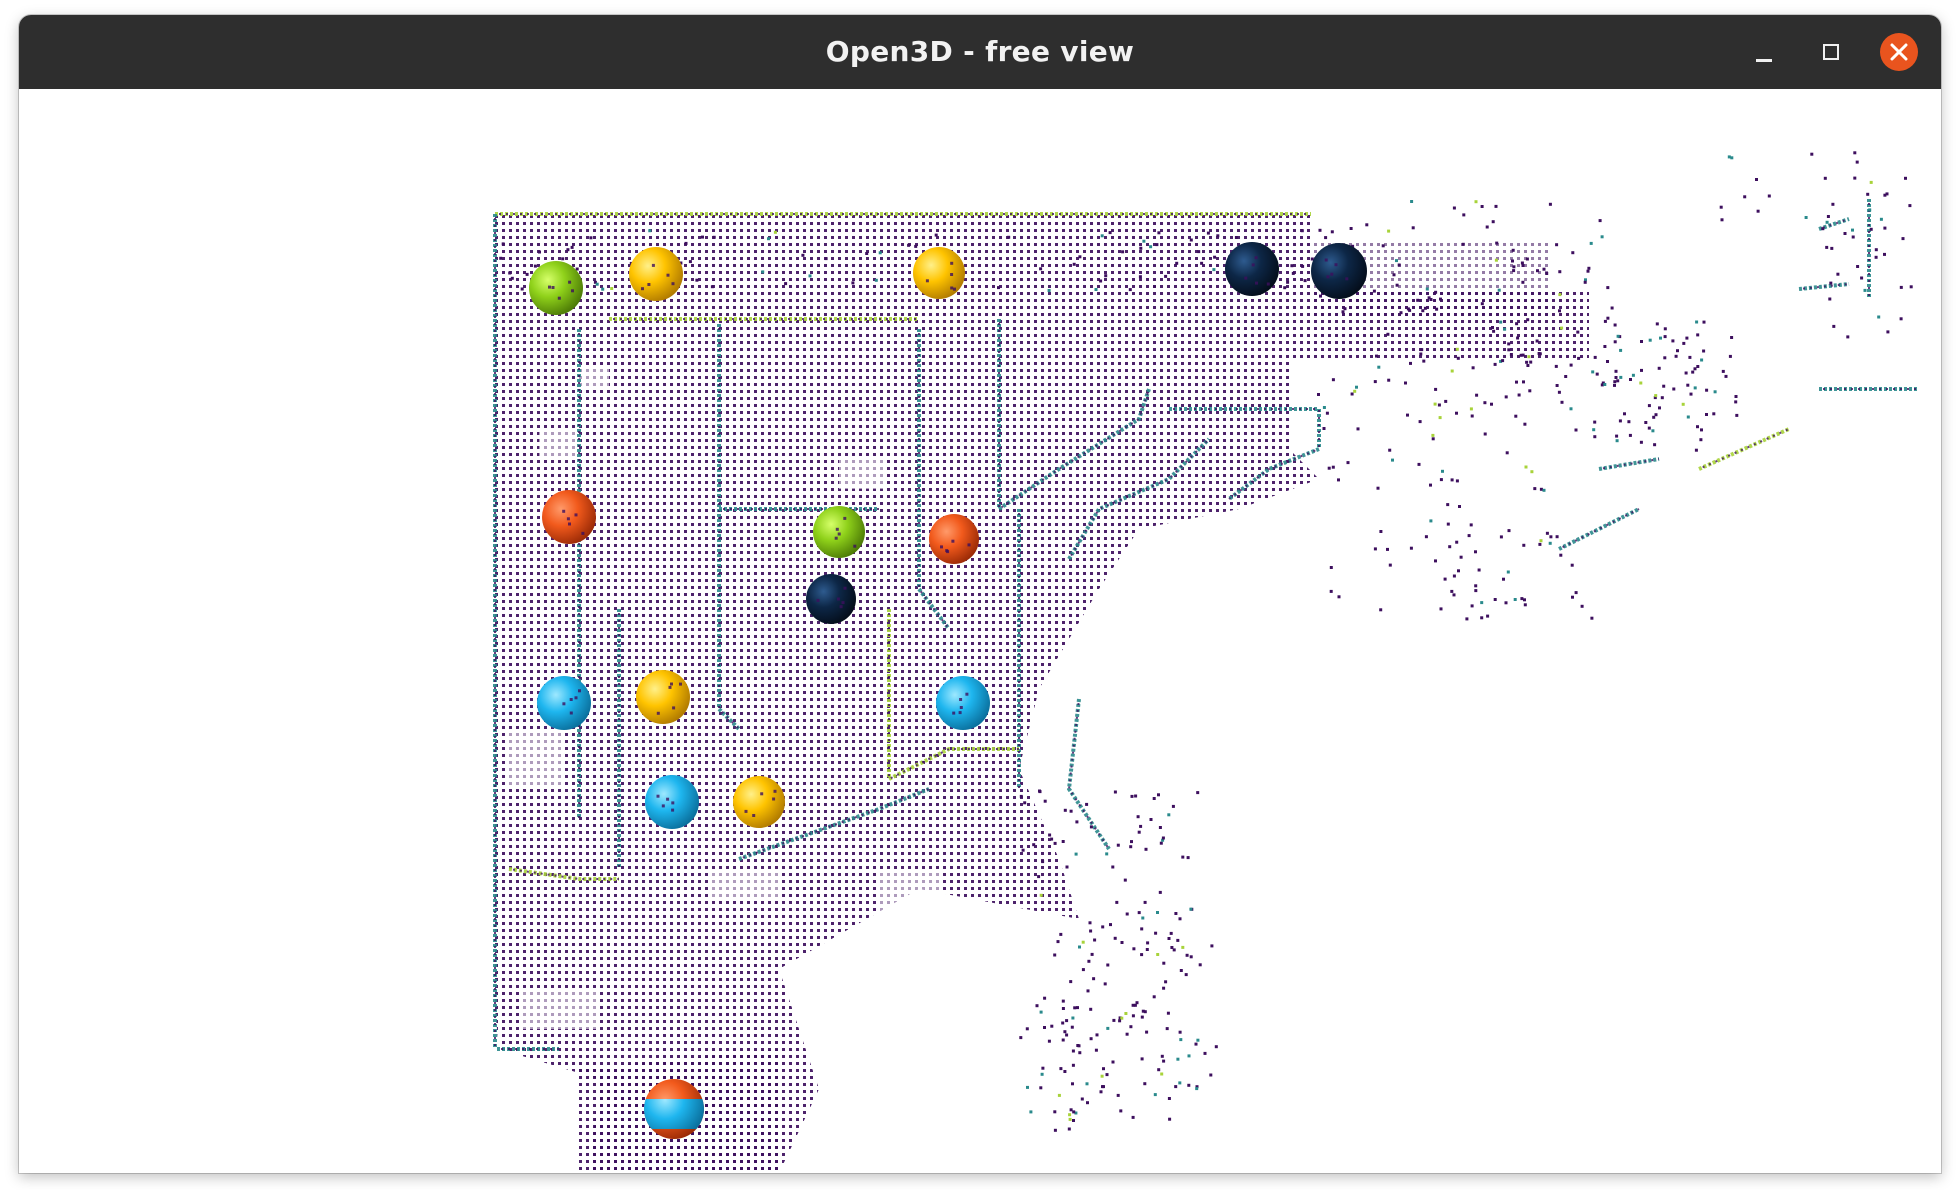 This screenshot has width=1960, height=1190. I want to click on minimize-icon, so click(1764, 60).